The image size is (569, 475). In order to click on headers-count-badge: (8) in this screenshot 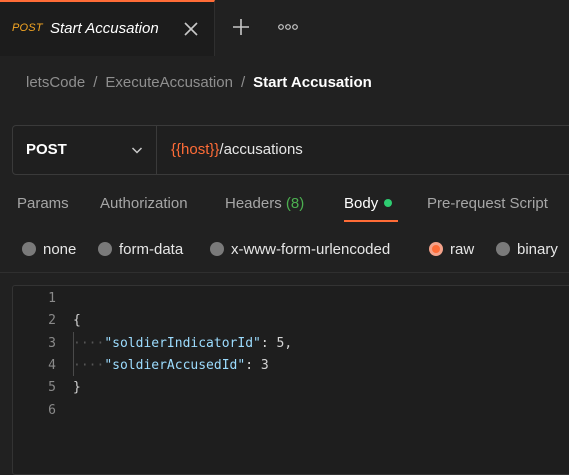, I will do `click(295, 203)`.